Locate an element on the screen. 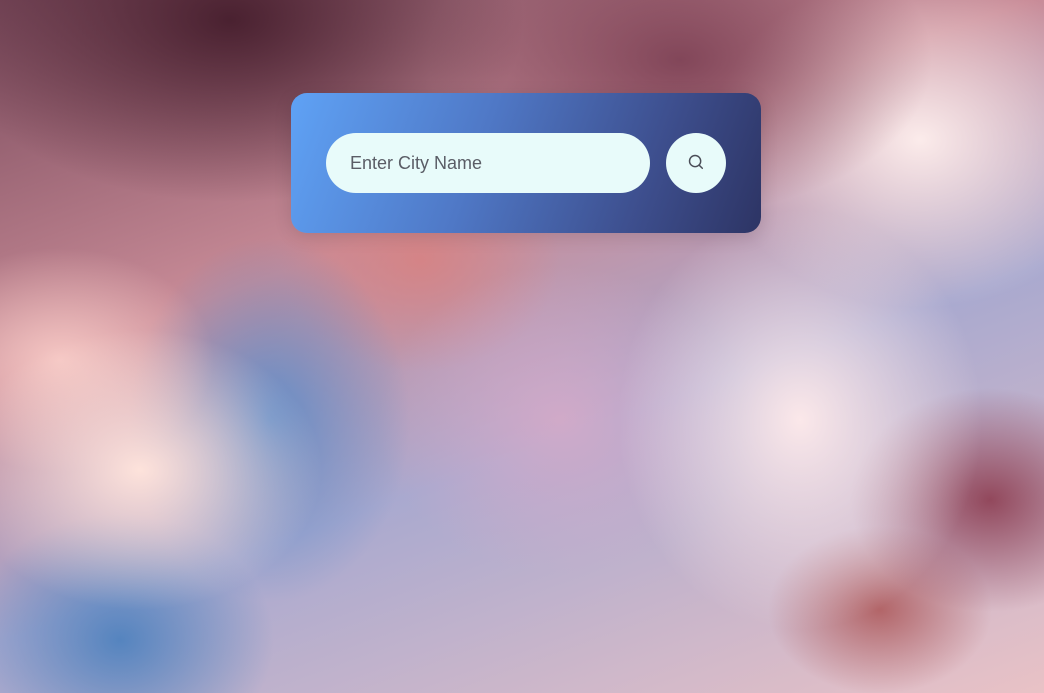 The width and height of the screenshot is (1044, 693). city-search-input is located at coordinates (488, 163).